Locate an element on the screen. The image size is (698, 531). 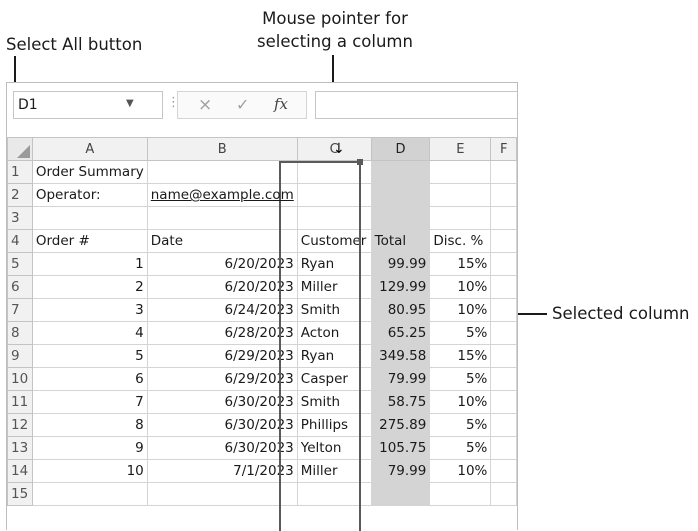
cell-c7: Smith is located at coordinates (334, 310).